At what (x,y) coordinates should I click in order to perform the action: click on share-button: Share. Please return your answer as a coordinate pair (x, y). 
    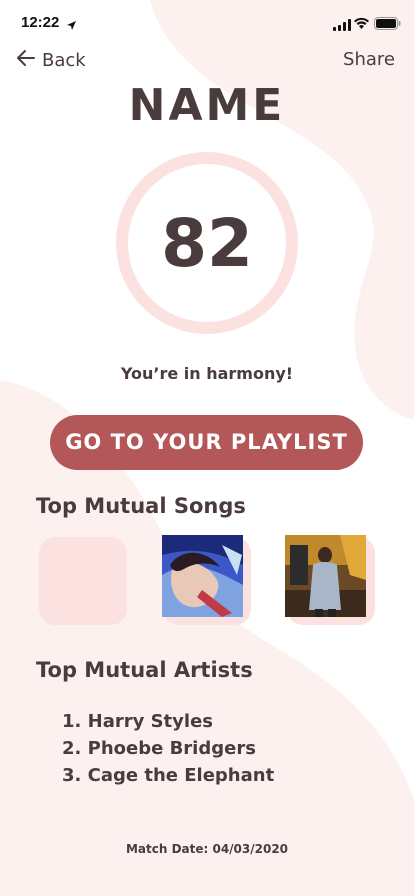
    Looking at the image, I should click on (369, 60).